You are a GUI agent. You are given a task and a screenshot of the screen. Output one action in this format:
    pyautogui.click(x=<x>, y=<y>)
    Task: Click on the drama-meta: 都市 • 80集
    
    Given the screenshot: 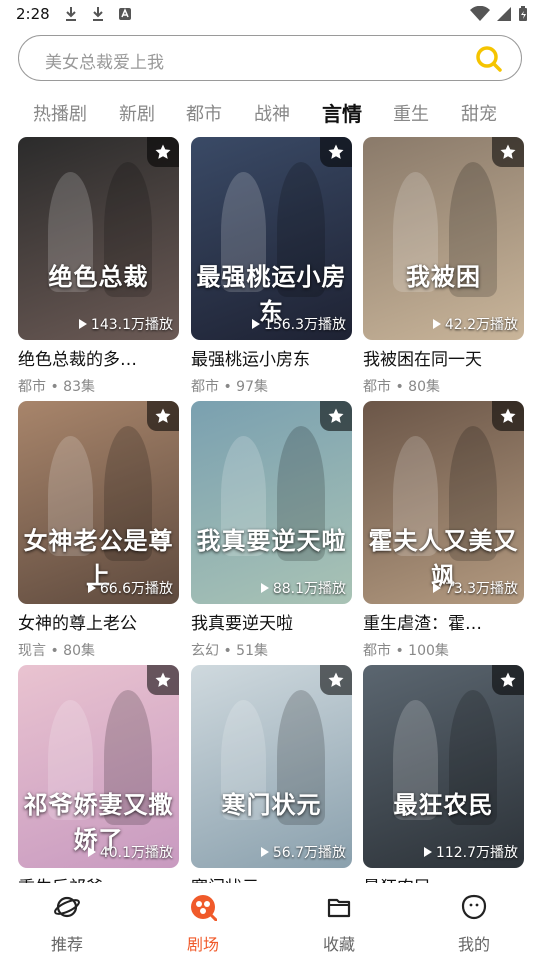 What is the action you would take?
    pyautogui.click(x=401, y=387)
    